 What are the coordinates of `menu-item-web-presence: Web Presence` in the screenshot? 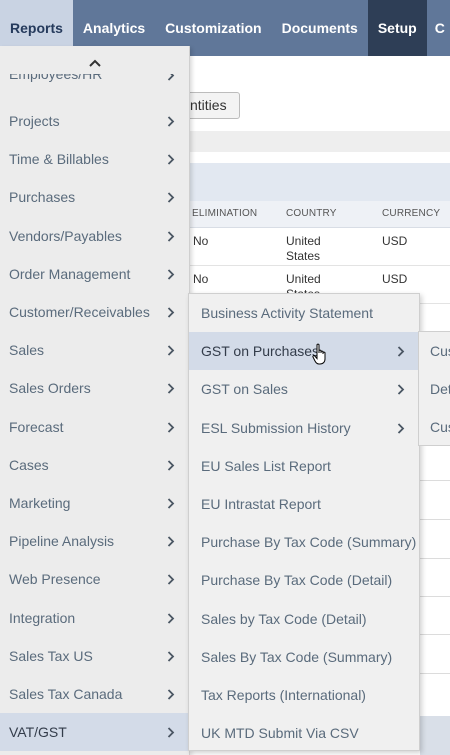 It's located at (94, 579).